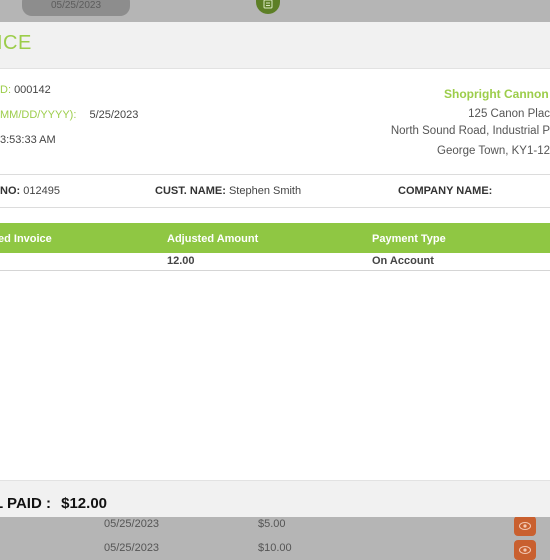  Describe the element at coordinates (114, 115) in the screenshot. I see `invoice-date-value: 5/25/2023` at that location.